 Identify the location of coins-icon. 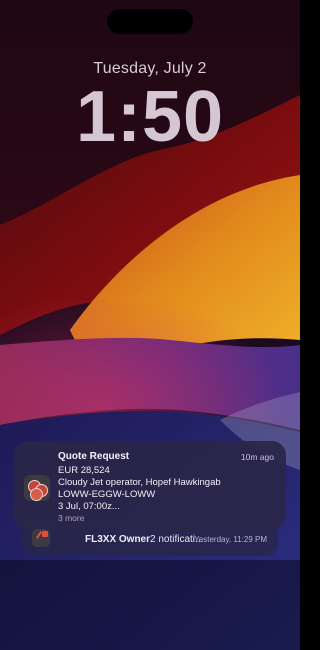
(37, 488).